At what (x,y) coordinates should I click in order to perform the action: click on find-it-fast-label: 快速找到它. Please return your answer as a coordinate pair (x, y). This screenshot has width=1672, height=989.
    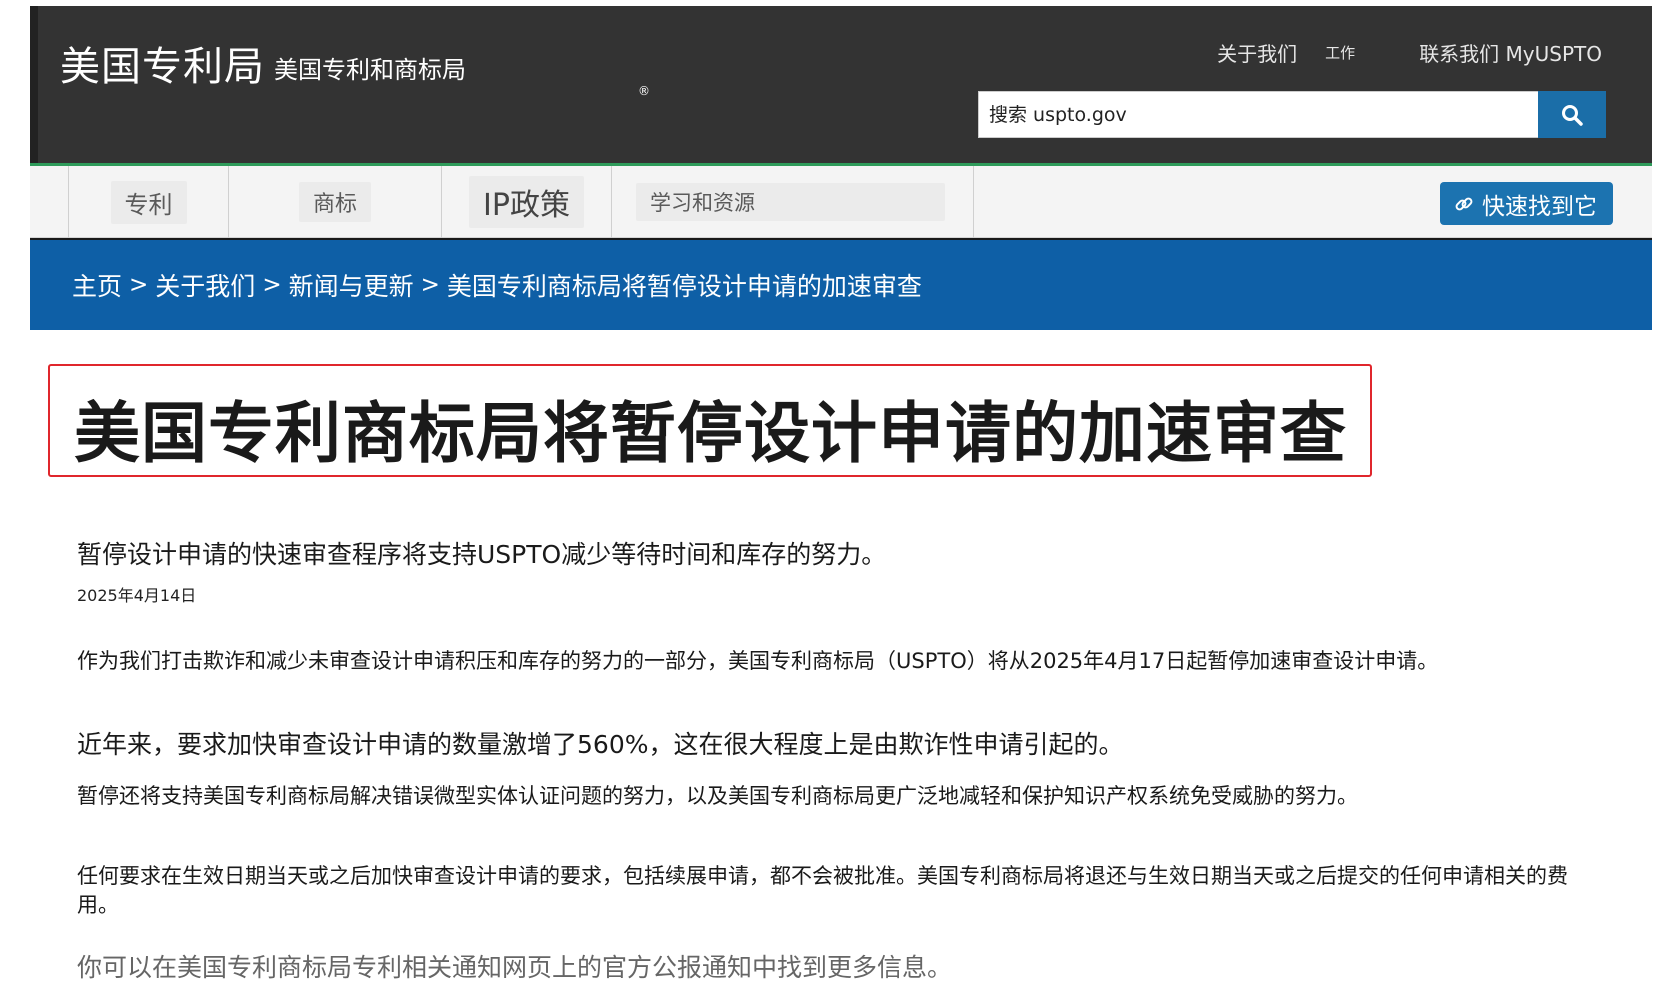
    Looking at the image, I should click on (1539, 206).